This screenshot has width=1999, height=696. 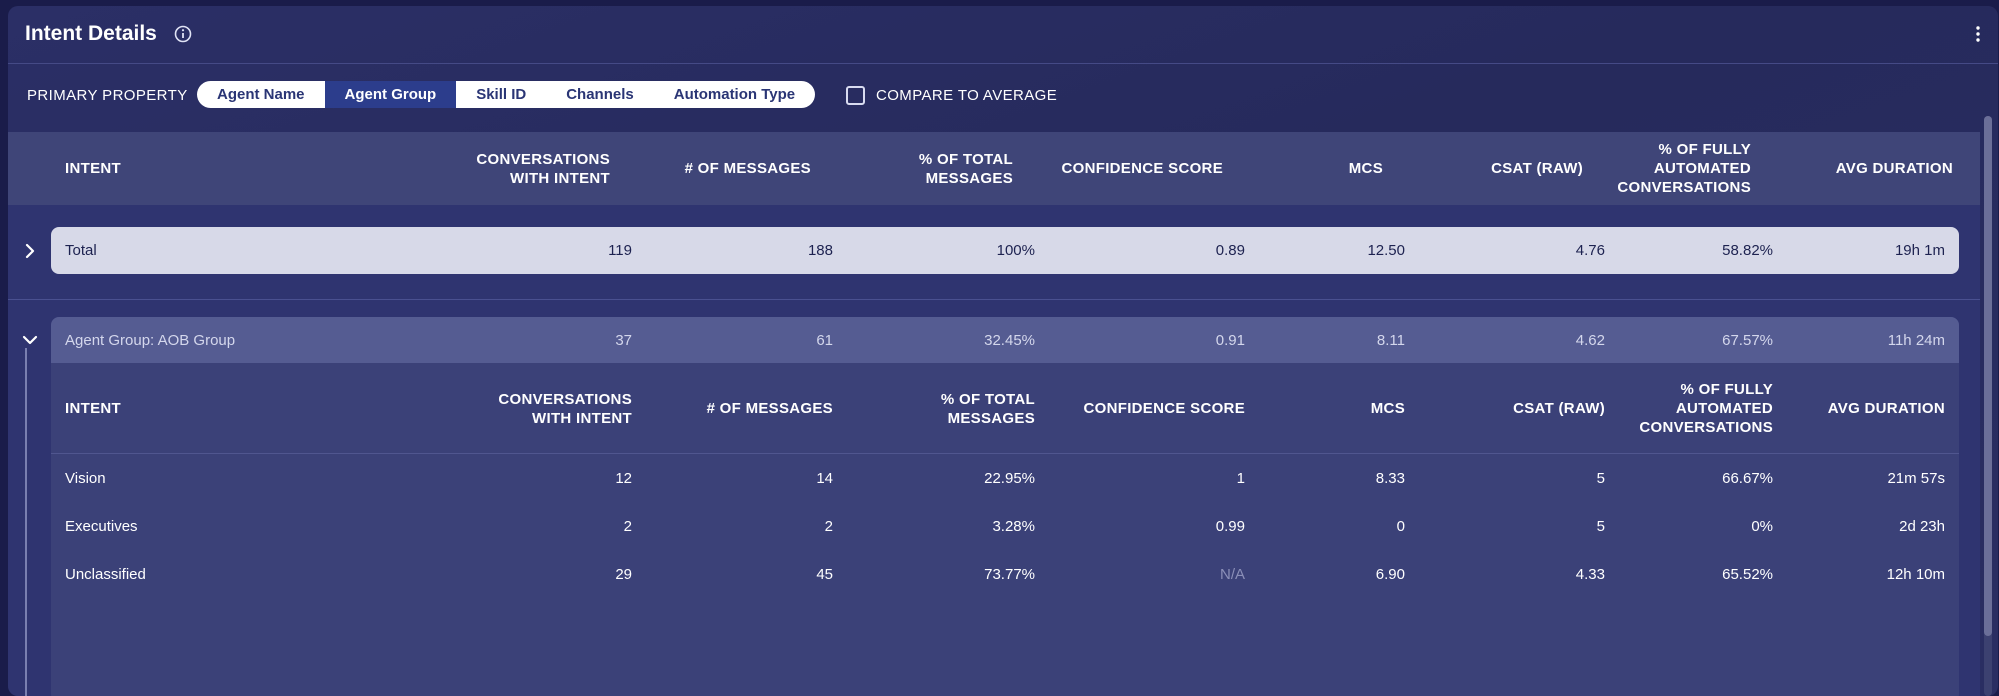 What do you see at coordinates (1886, 408) in the screenshot?
I see `sub-col-avg-duration: AVG DURATION` at bounding box center [1886, 408].